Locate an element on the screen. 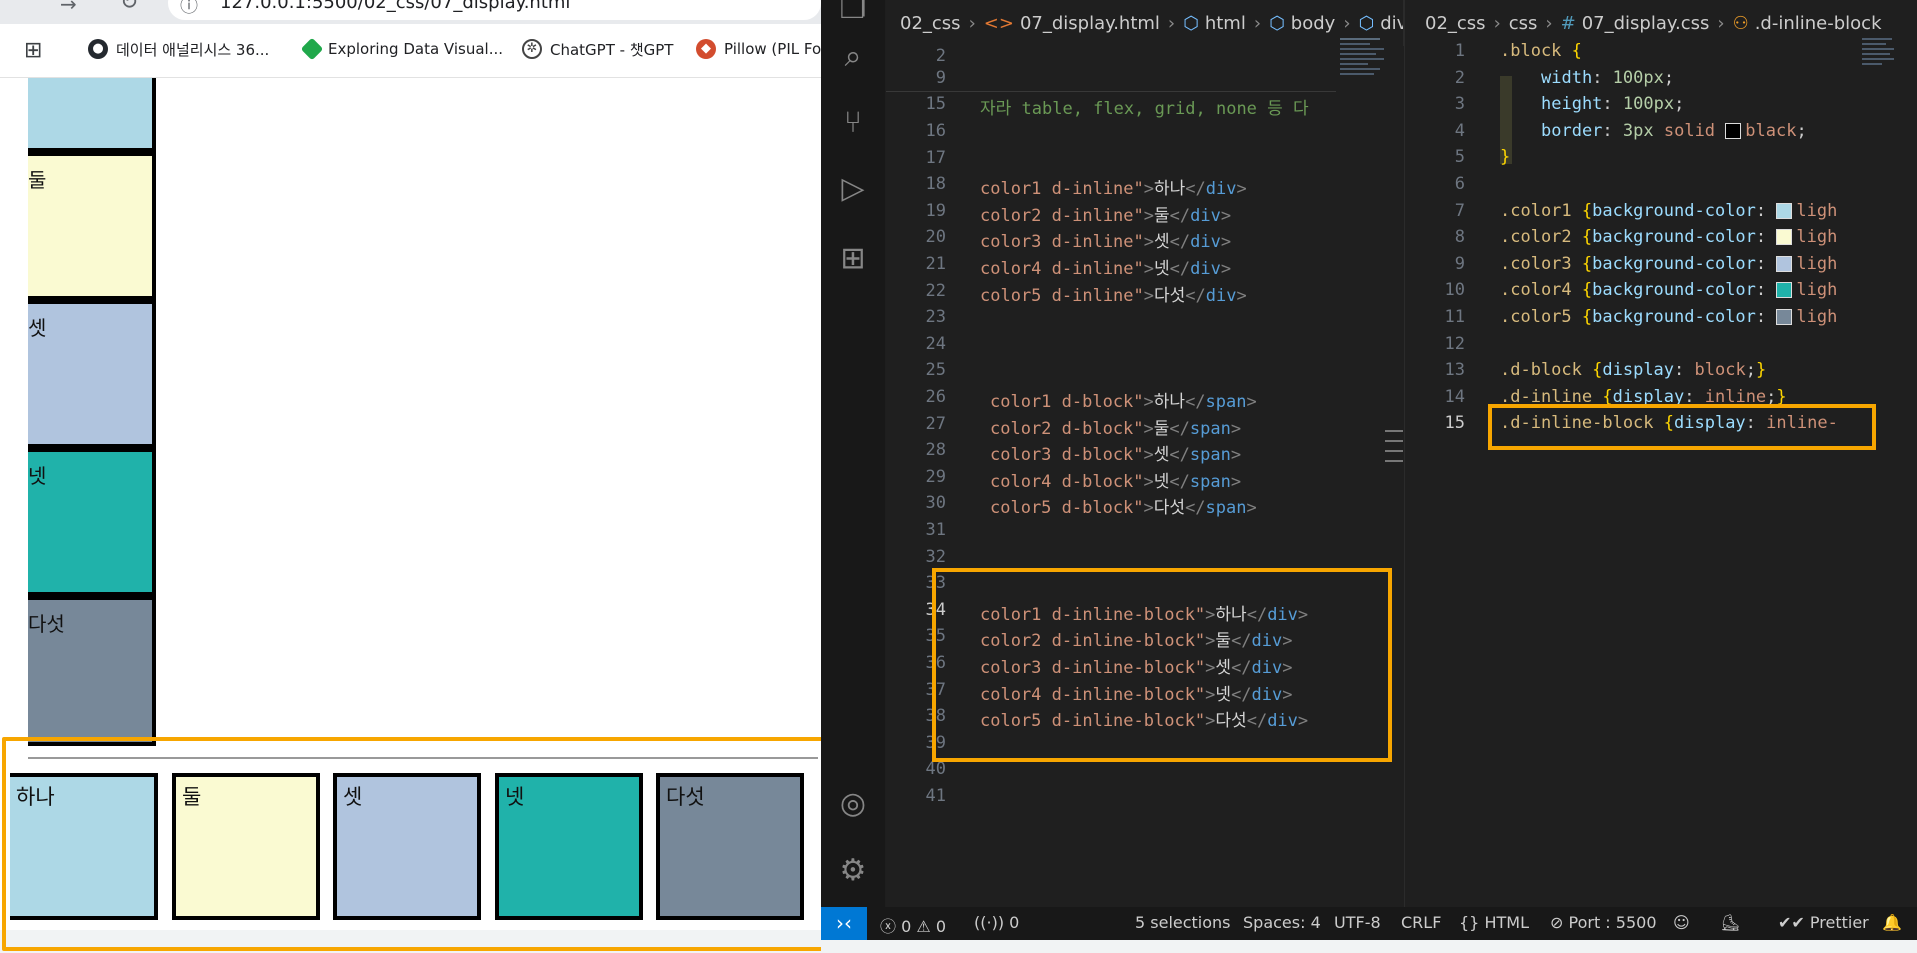 The image size is (1917, 953). code-line: color3 d-block">셋</span> is located at coordinates (1115, 452).